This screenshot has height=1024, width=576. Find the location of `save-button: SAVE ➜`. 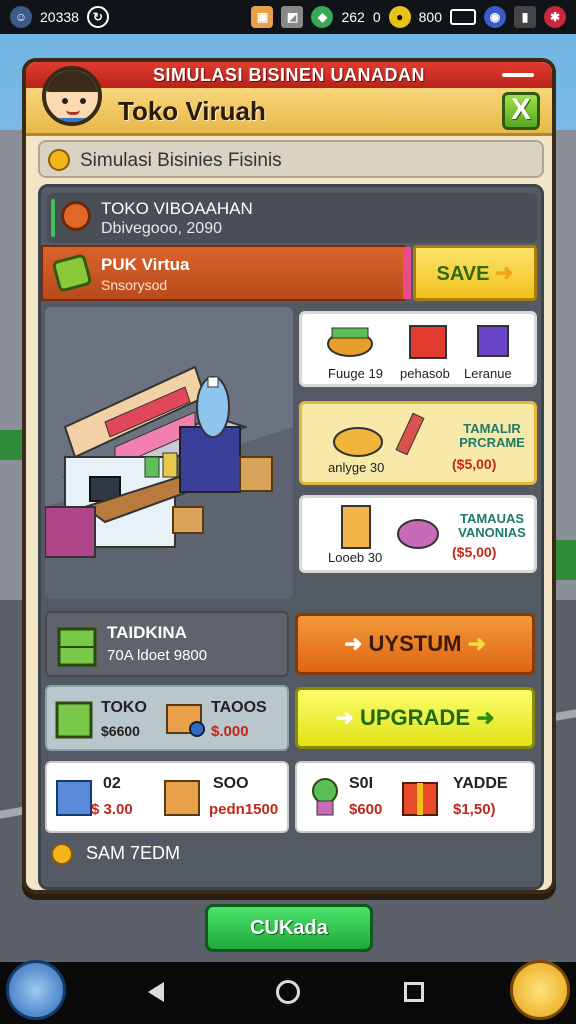

save-button: SAVE ➜ is located at coordinates (475, 273).